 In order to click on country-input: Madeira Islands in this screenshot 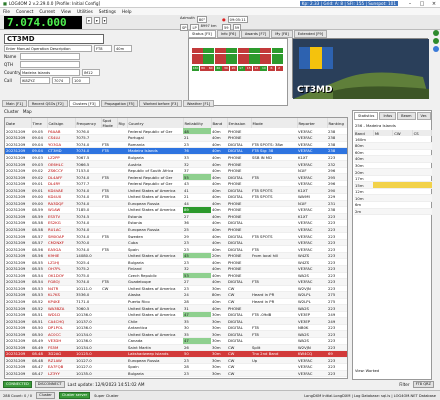, I will do `click(50, 72)`.